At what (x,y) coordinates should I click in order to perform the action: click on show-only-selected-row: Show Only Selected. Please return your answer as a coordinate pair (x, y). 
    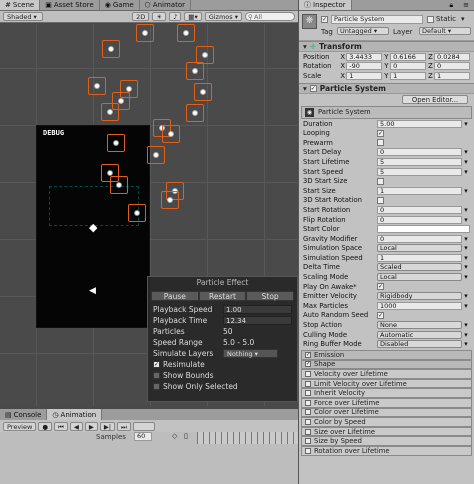
    Looking at the image, I should click on (222, 386).